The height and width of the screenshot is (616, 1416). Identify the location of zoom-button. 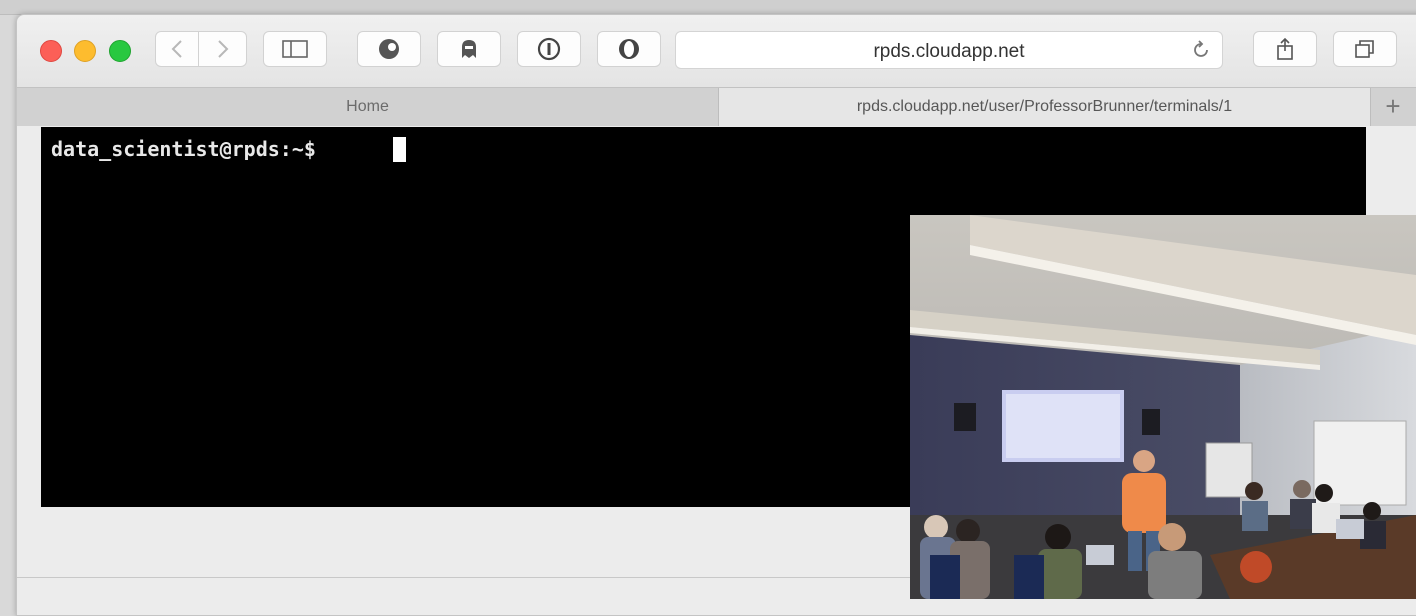
(120, 51).